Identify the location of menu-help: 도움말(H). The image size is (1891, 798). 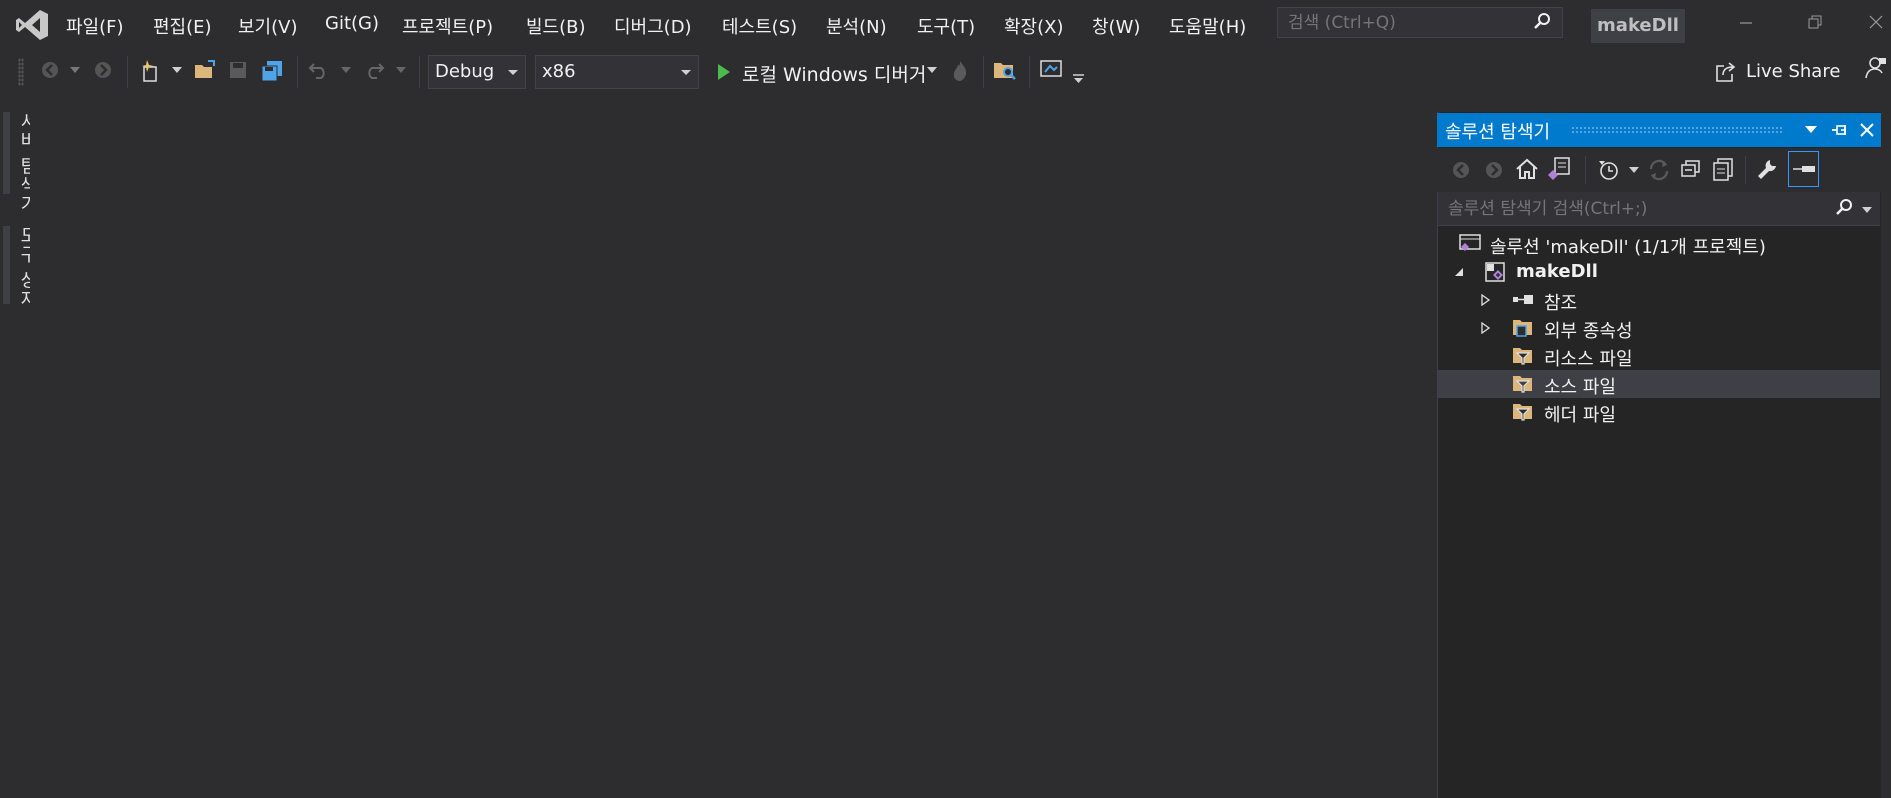
(1207, 26).